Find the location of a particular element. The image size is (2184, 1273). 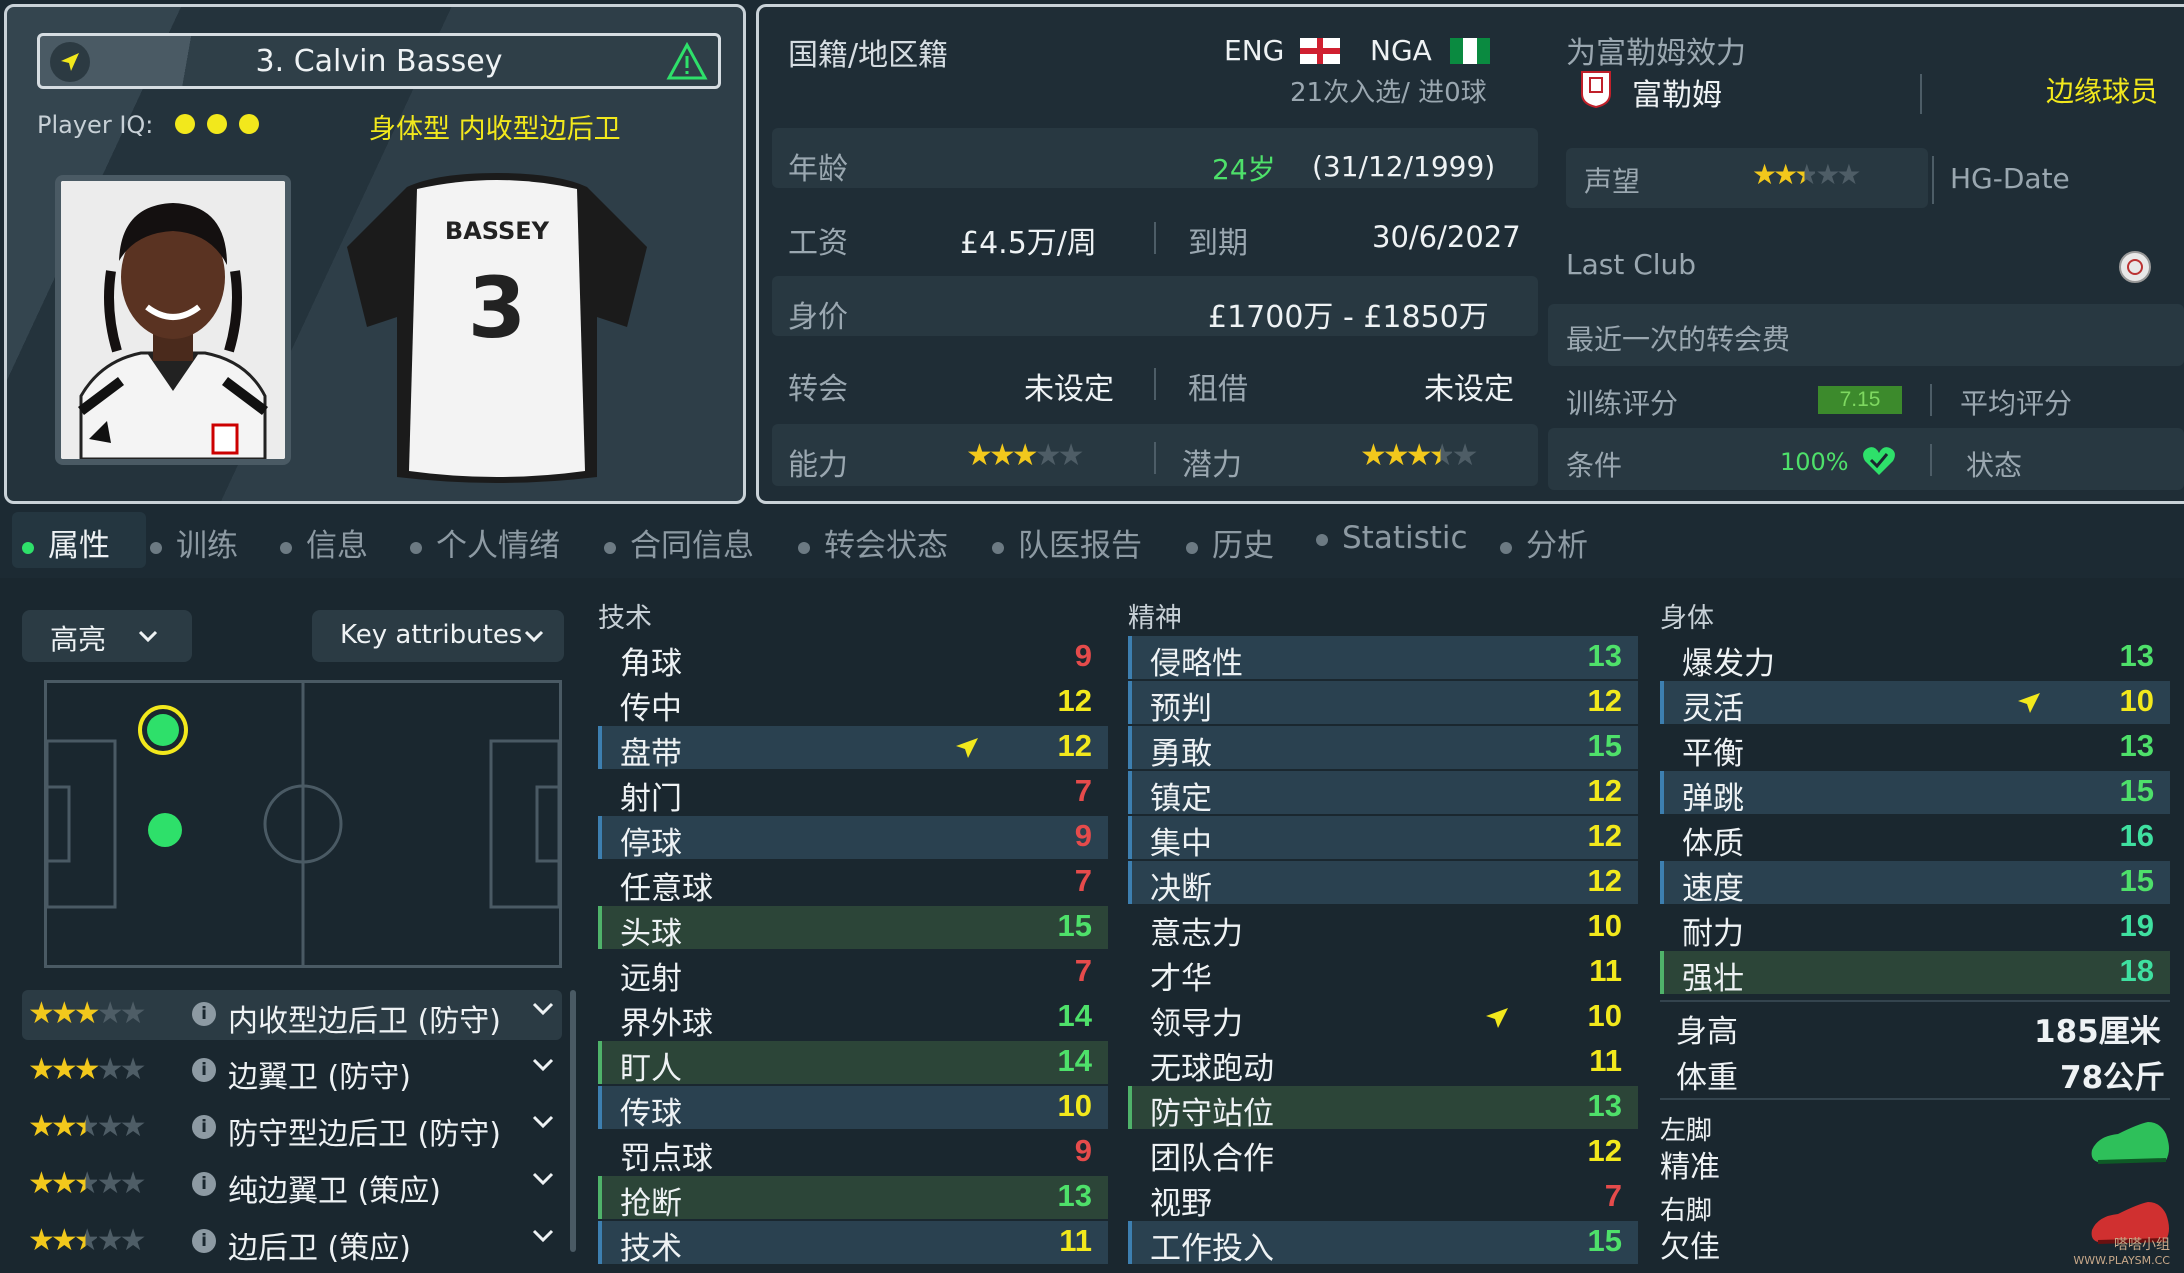

tab-attributes: 属性 is located at coordinates (66, 542).